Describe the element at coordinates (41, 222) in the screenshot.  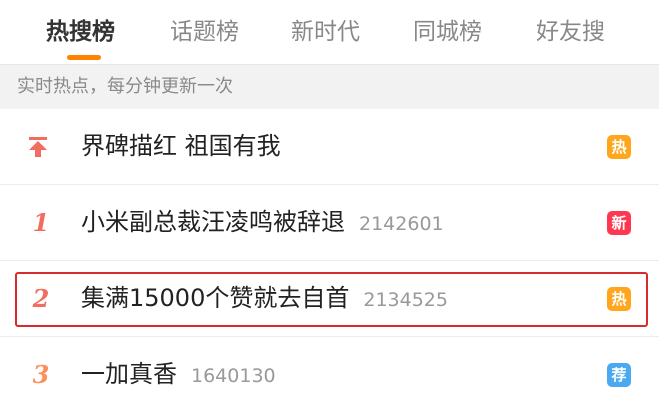
I see `rank-number: 1` at that location.